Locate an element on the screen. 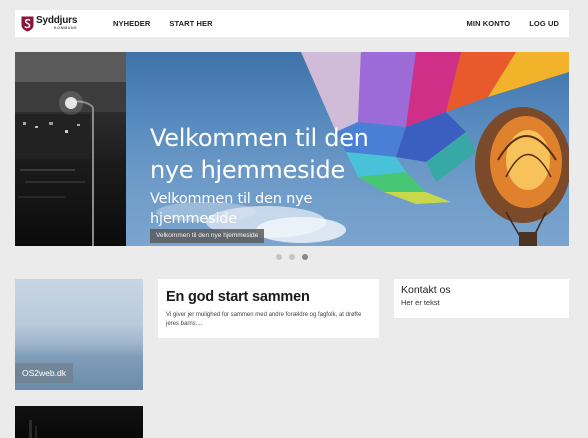 Image resolution: width=588 pixels, height=438 pixels. dark-photo is located at coordinates (33, 429).